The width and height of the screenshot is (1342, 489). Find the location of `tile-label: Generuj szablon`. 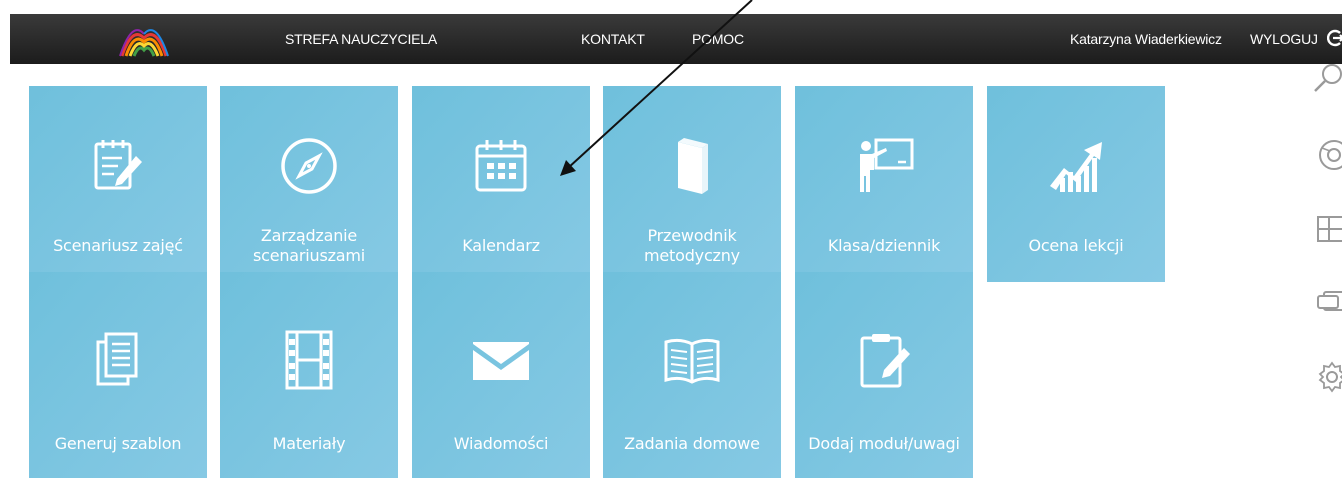

tile-label: Generuj szablon is located at coordinates (118, 443).